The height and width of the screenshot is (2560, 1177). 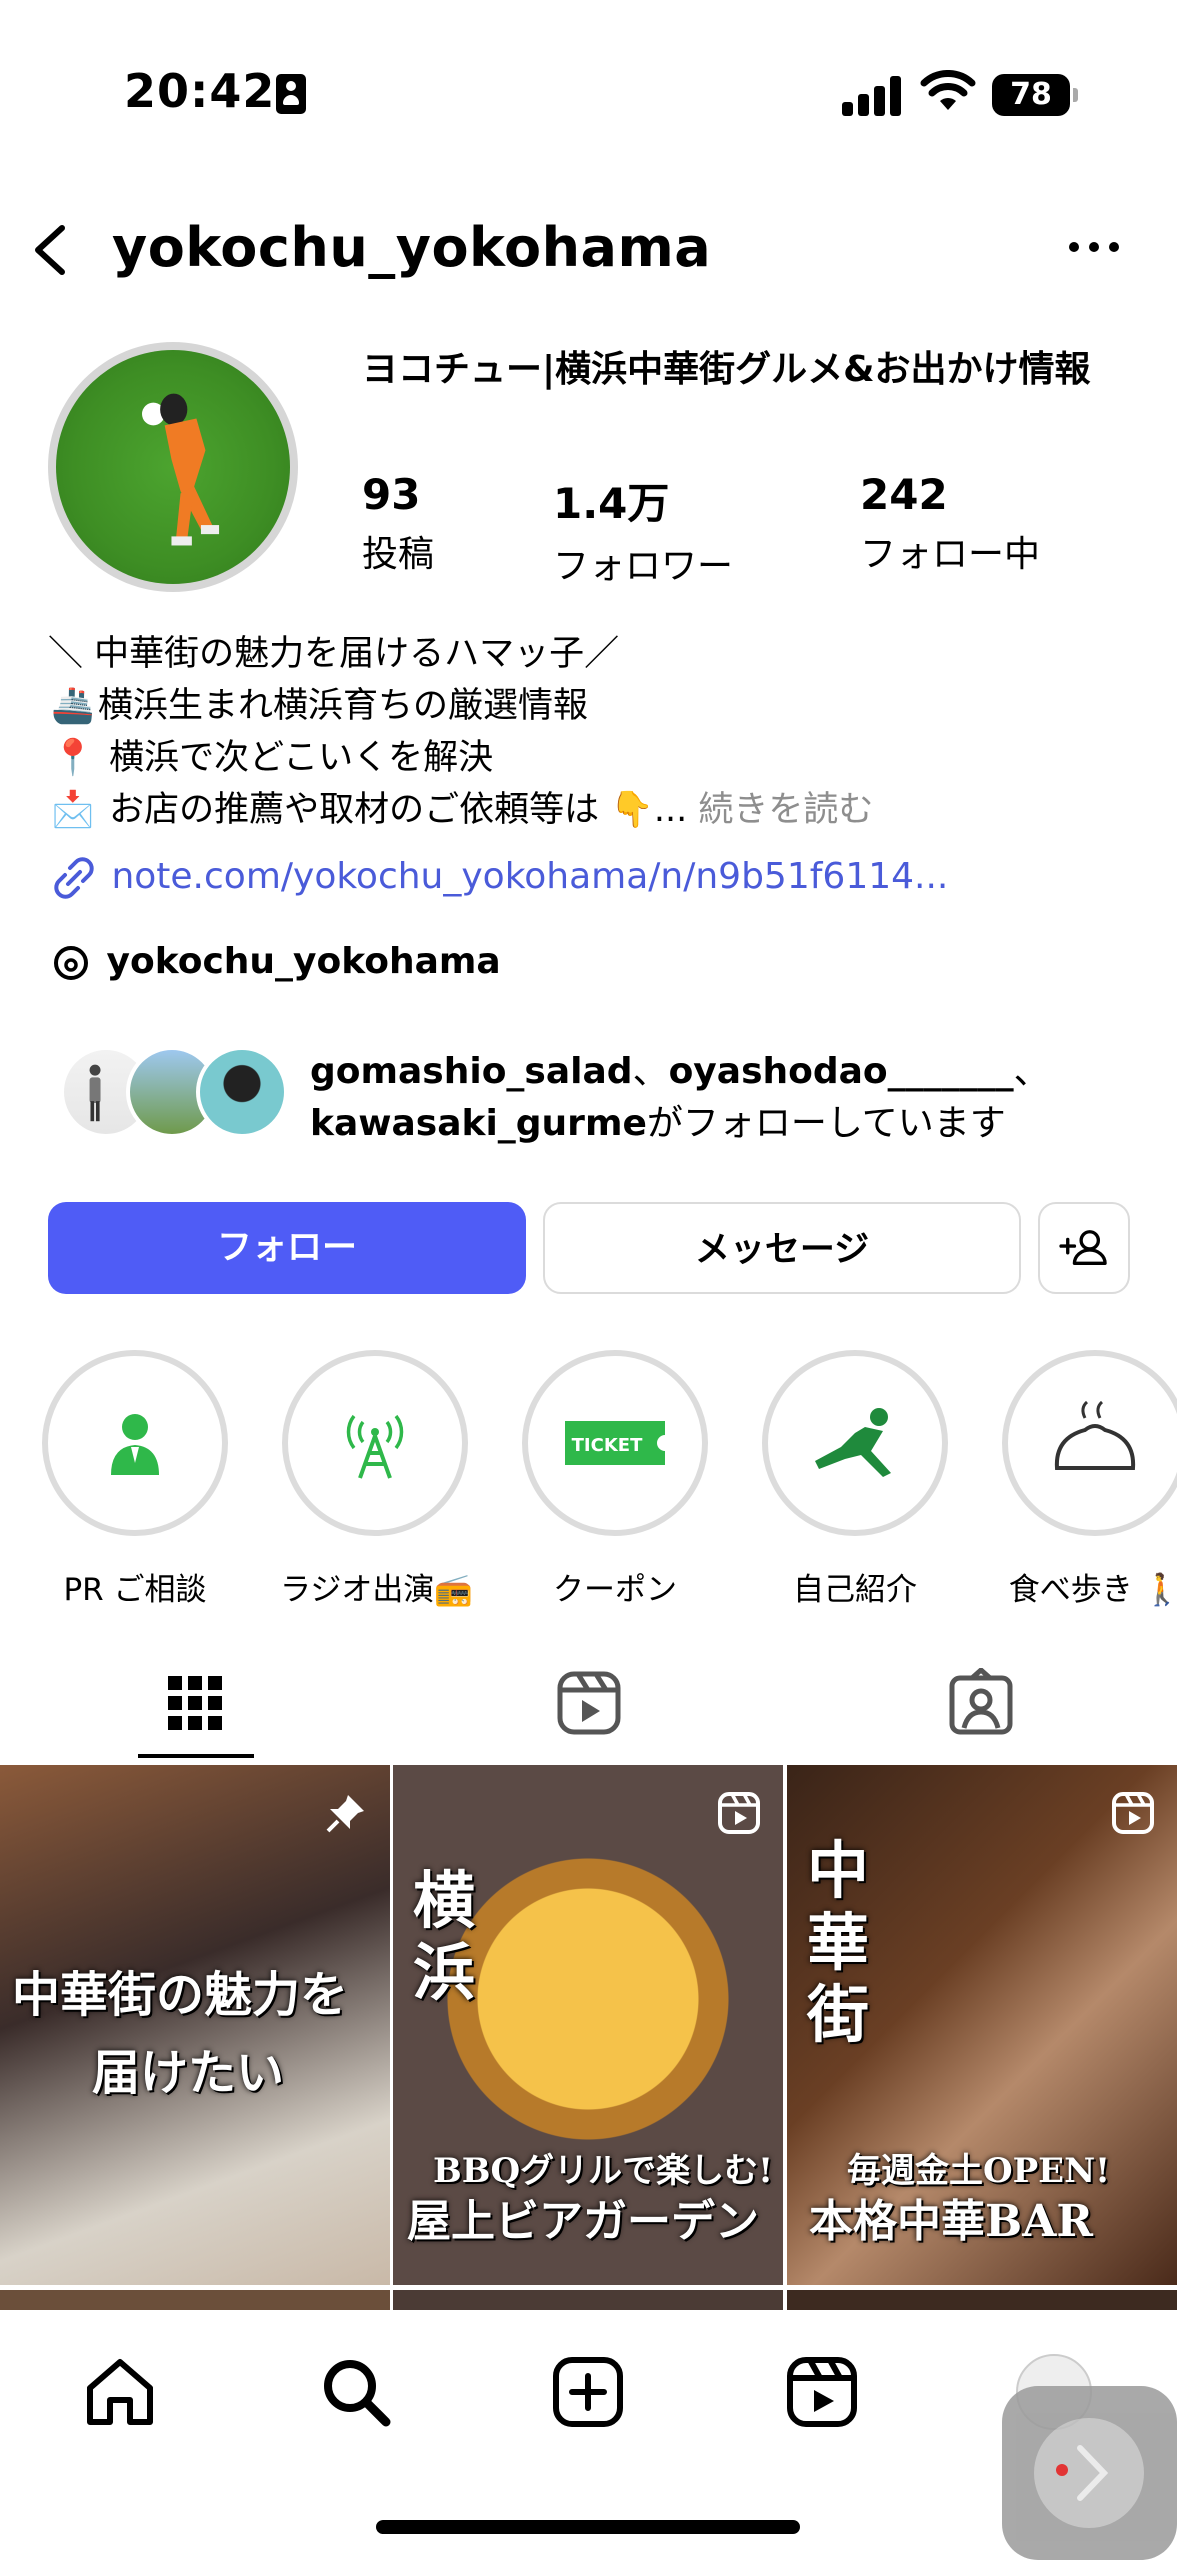 What do you see at coordinates (334, 654) in the screenshot?
I see `bio-line: ＼ 中華街の魅力を届けるハマッ子／` at bounding box center [334, 654].